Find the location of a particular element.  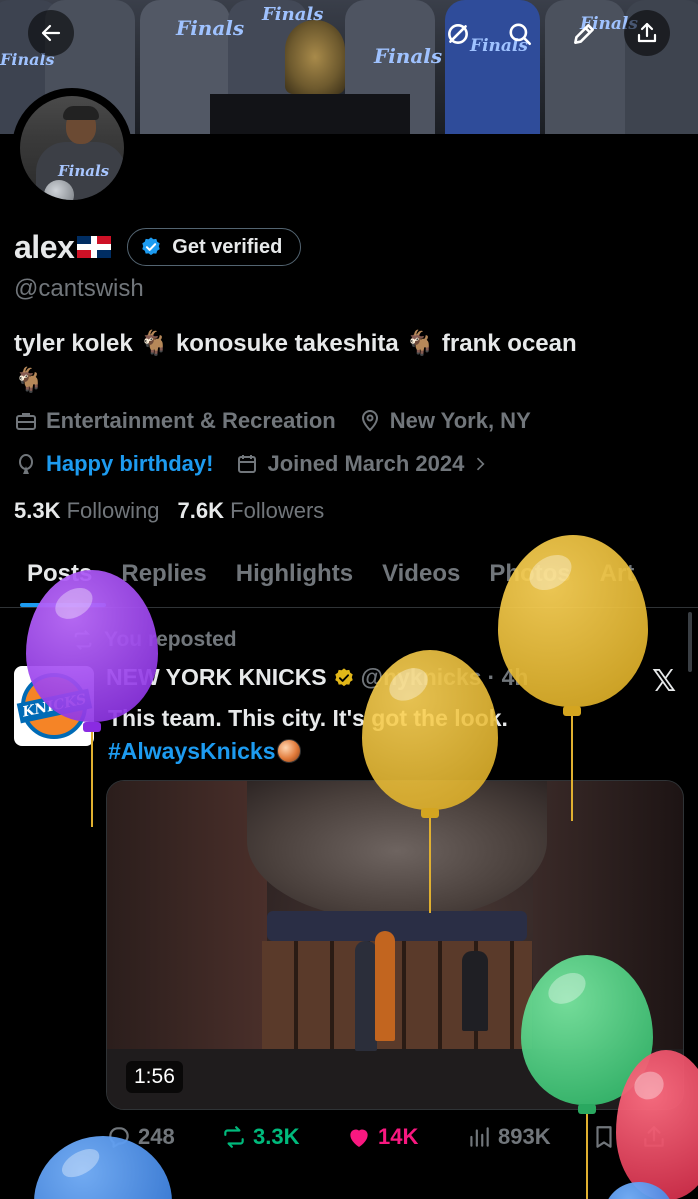

briefcase-icon is located at coordinates (26, 421).